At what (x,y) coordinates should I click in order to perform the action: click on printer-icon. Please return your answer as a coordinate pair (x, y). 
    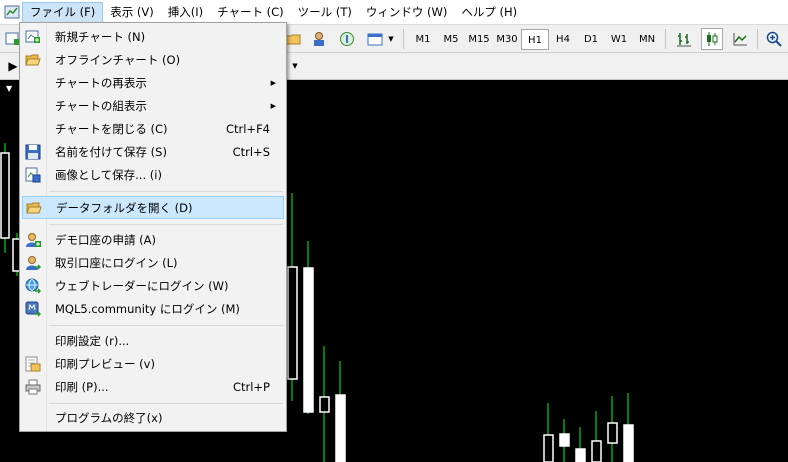
    Looking at the image, I should click on (33, 387).